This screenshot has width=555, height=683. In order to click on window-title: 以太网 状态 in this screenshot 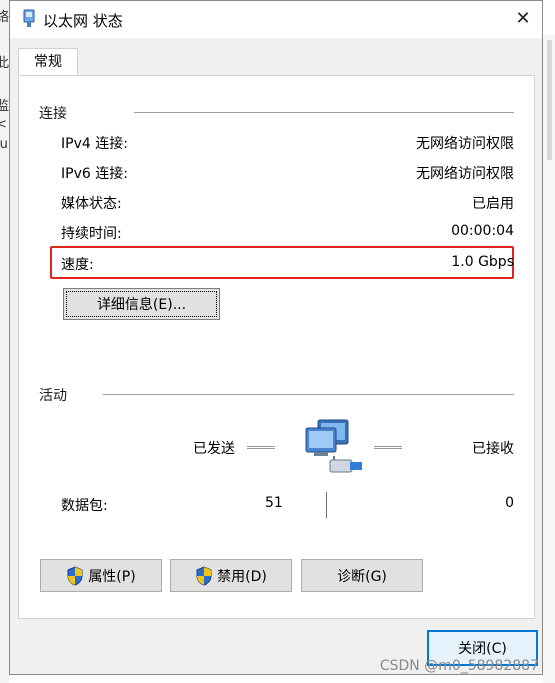, I will do `click(83, 21)`.